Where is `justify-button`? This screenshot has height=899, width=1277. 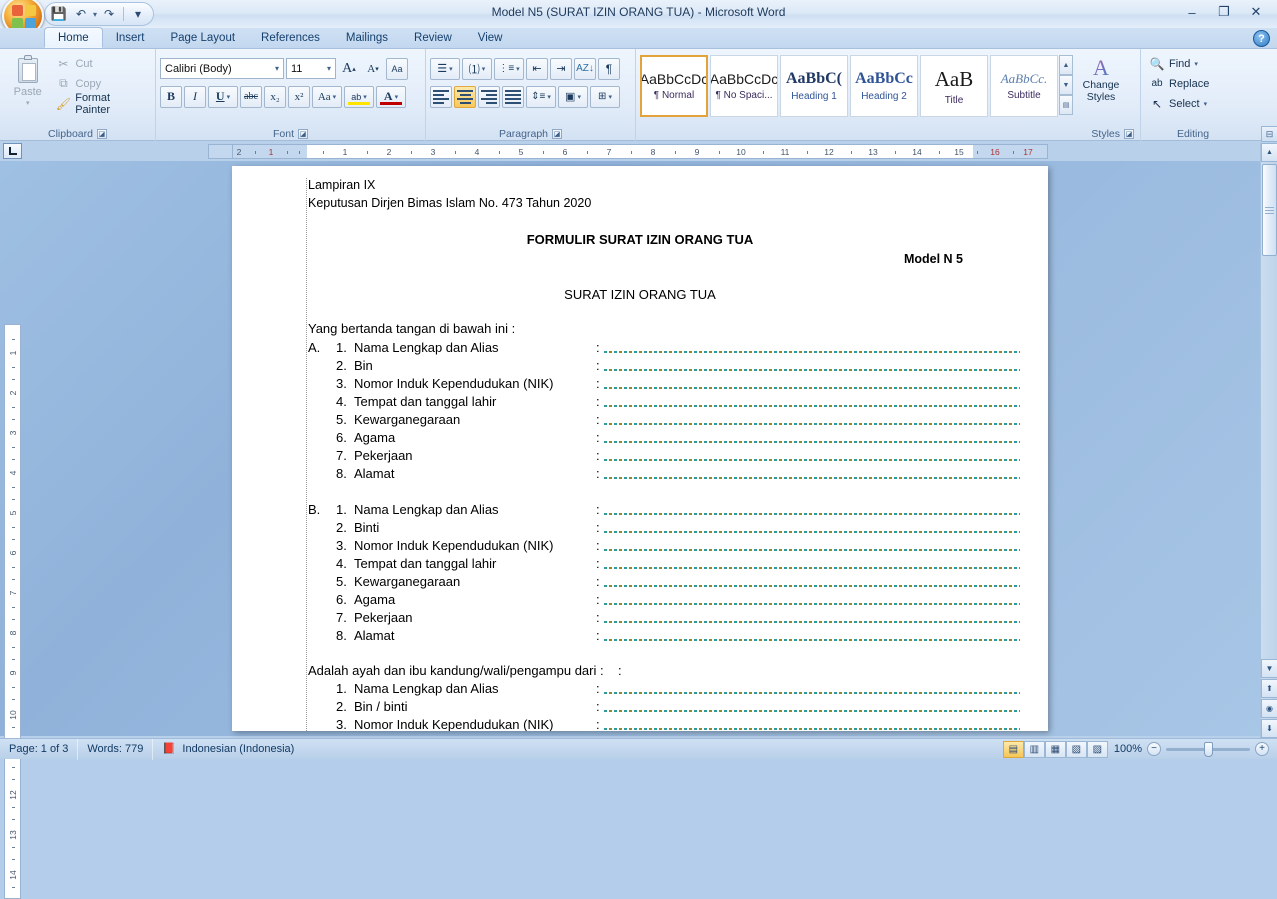
justify-button is located at coordinates (513, 96).